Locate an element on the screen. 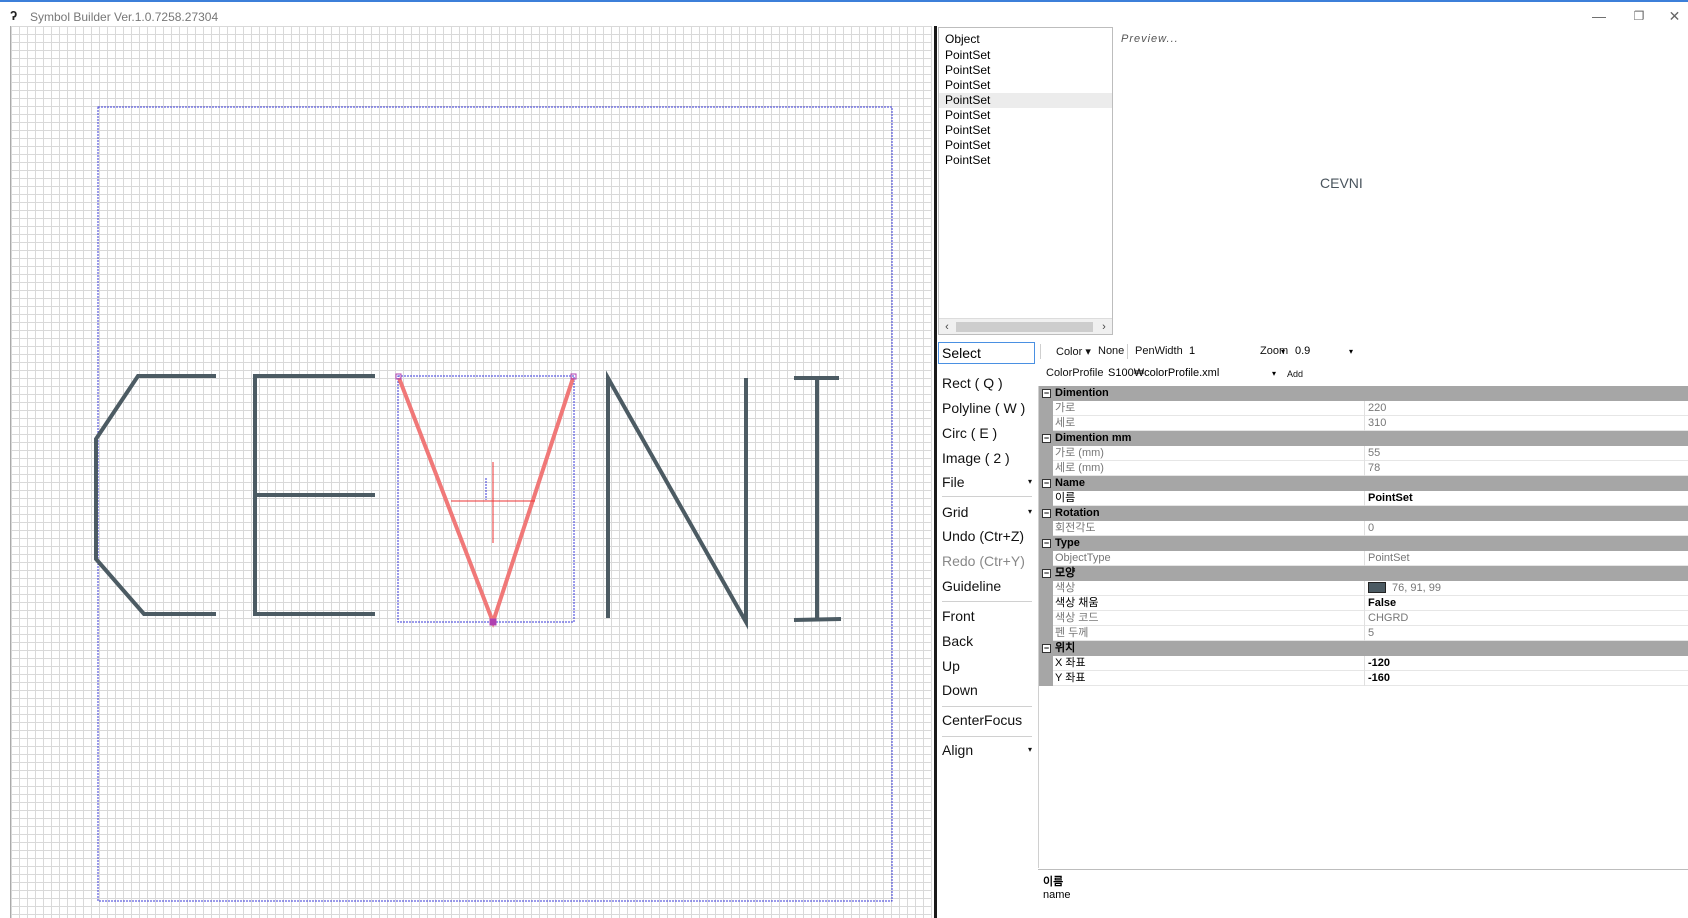 Image resolution: width=1688 pixels, height=918 pixels. scroll-thumb is located at coordinates (1024, 327).